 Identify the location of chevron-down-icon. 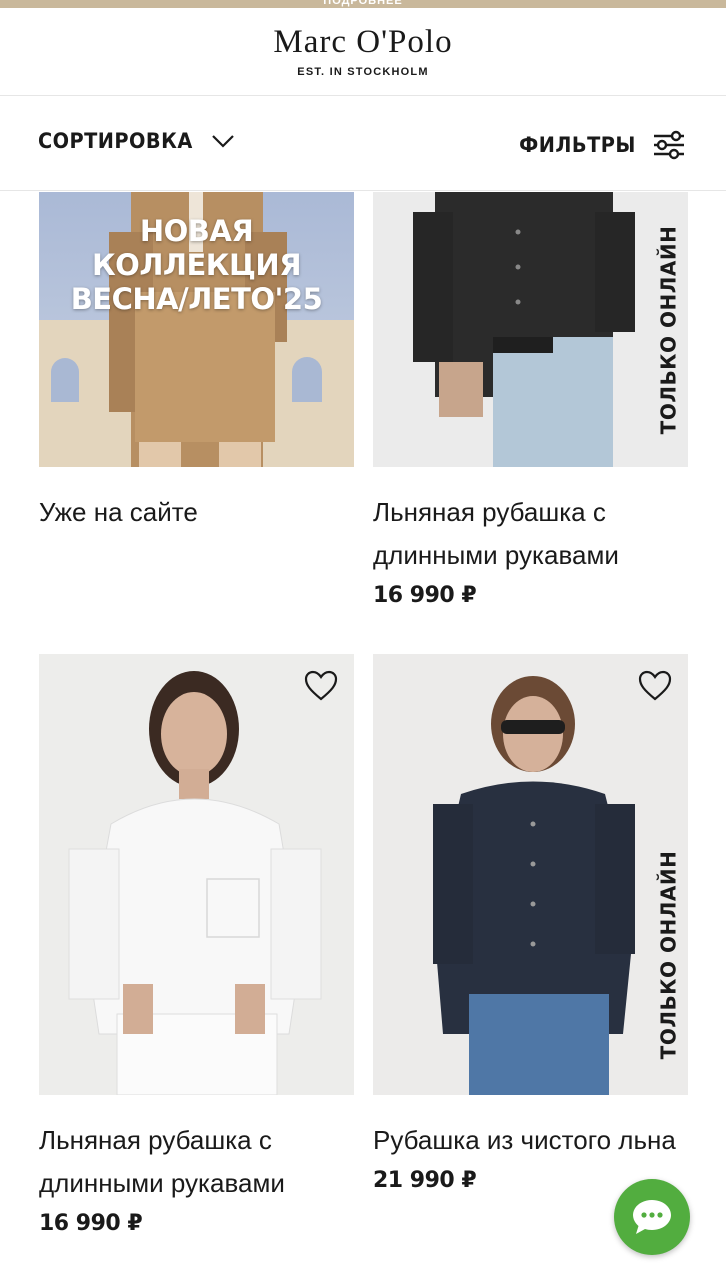
(223, 141).